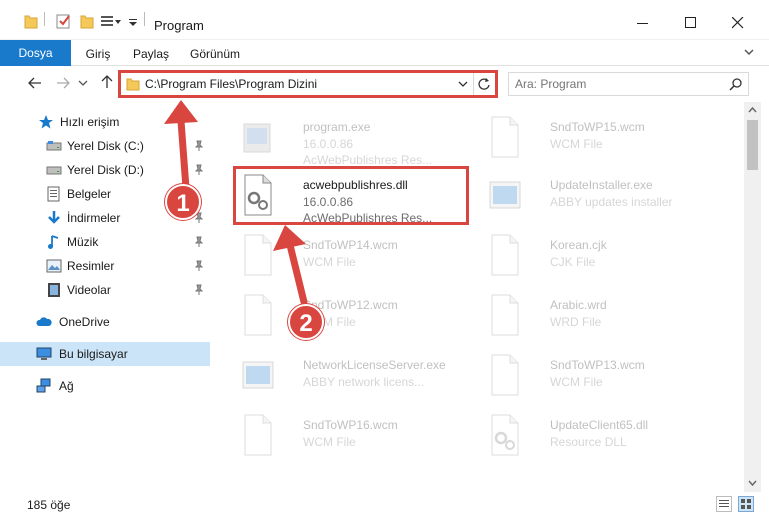 The width and height of the screenshot is (769, 527). I want to click on step-badge-2: 2, so click(306, 322).